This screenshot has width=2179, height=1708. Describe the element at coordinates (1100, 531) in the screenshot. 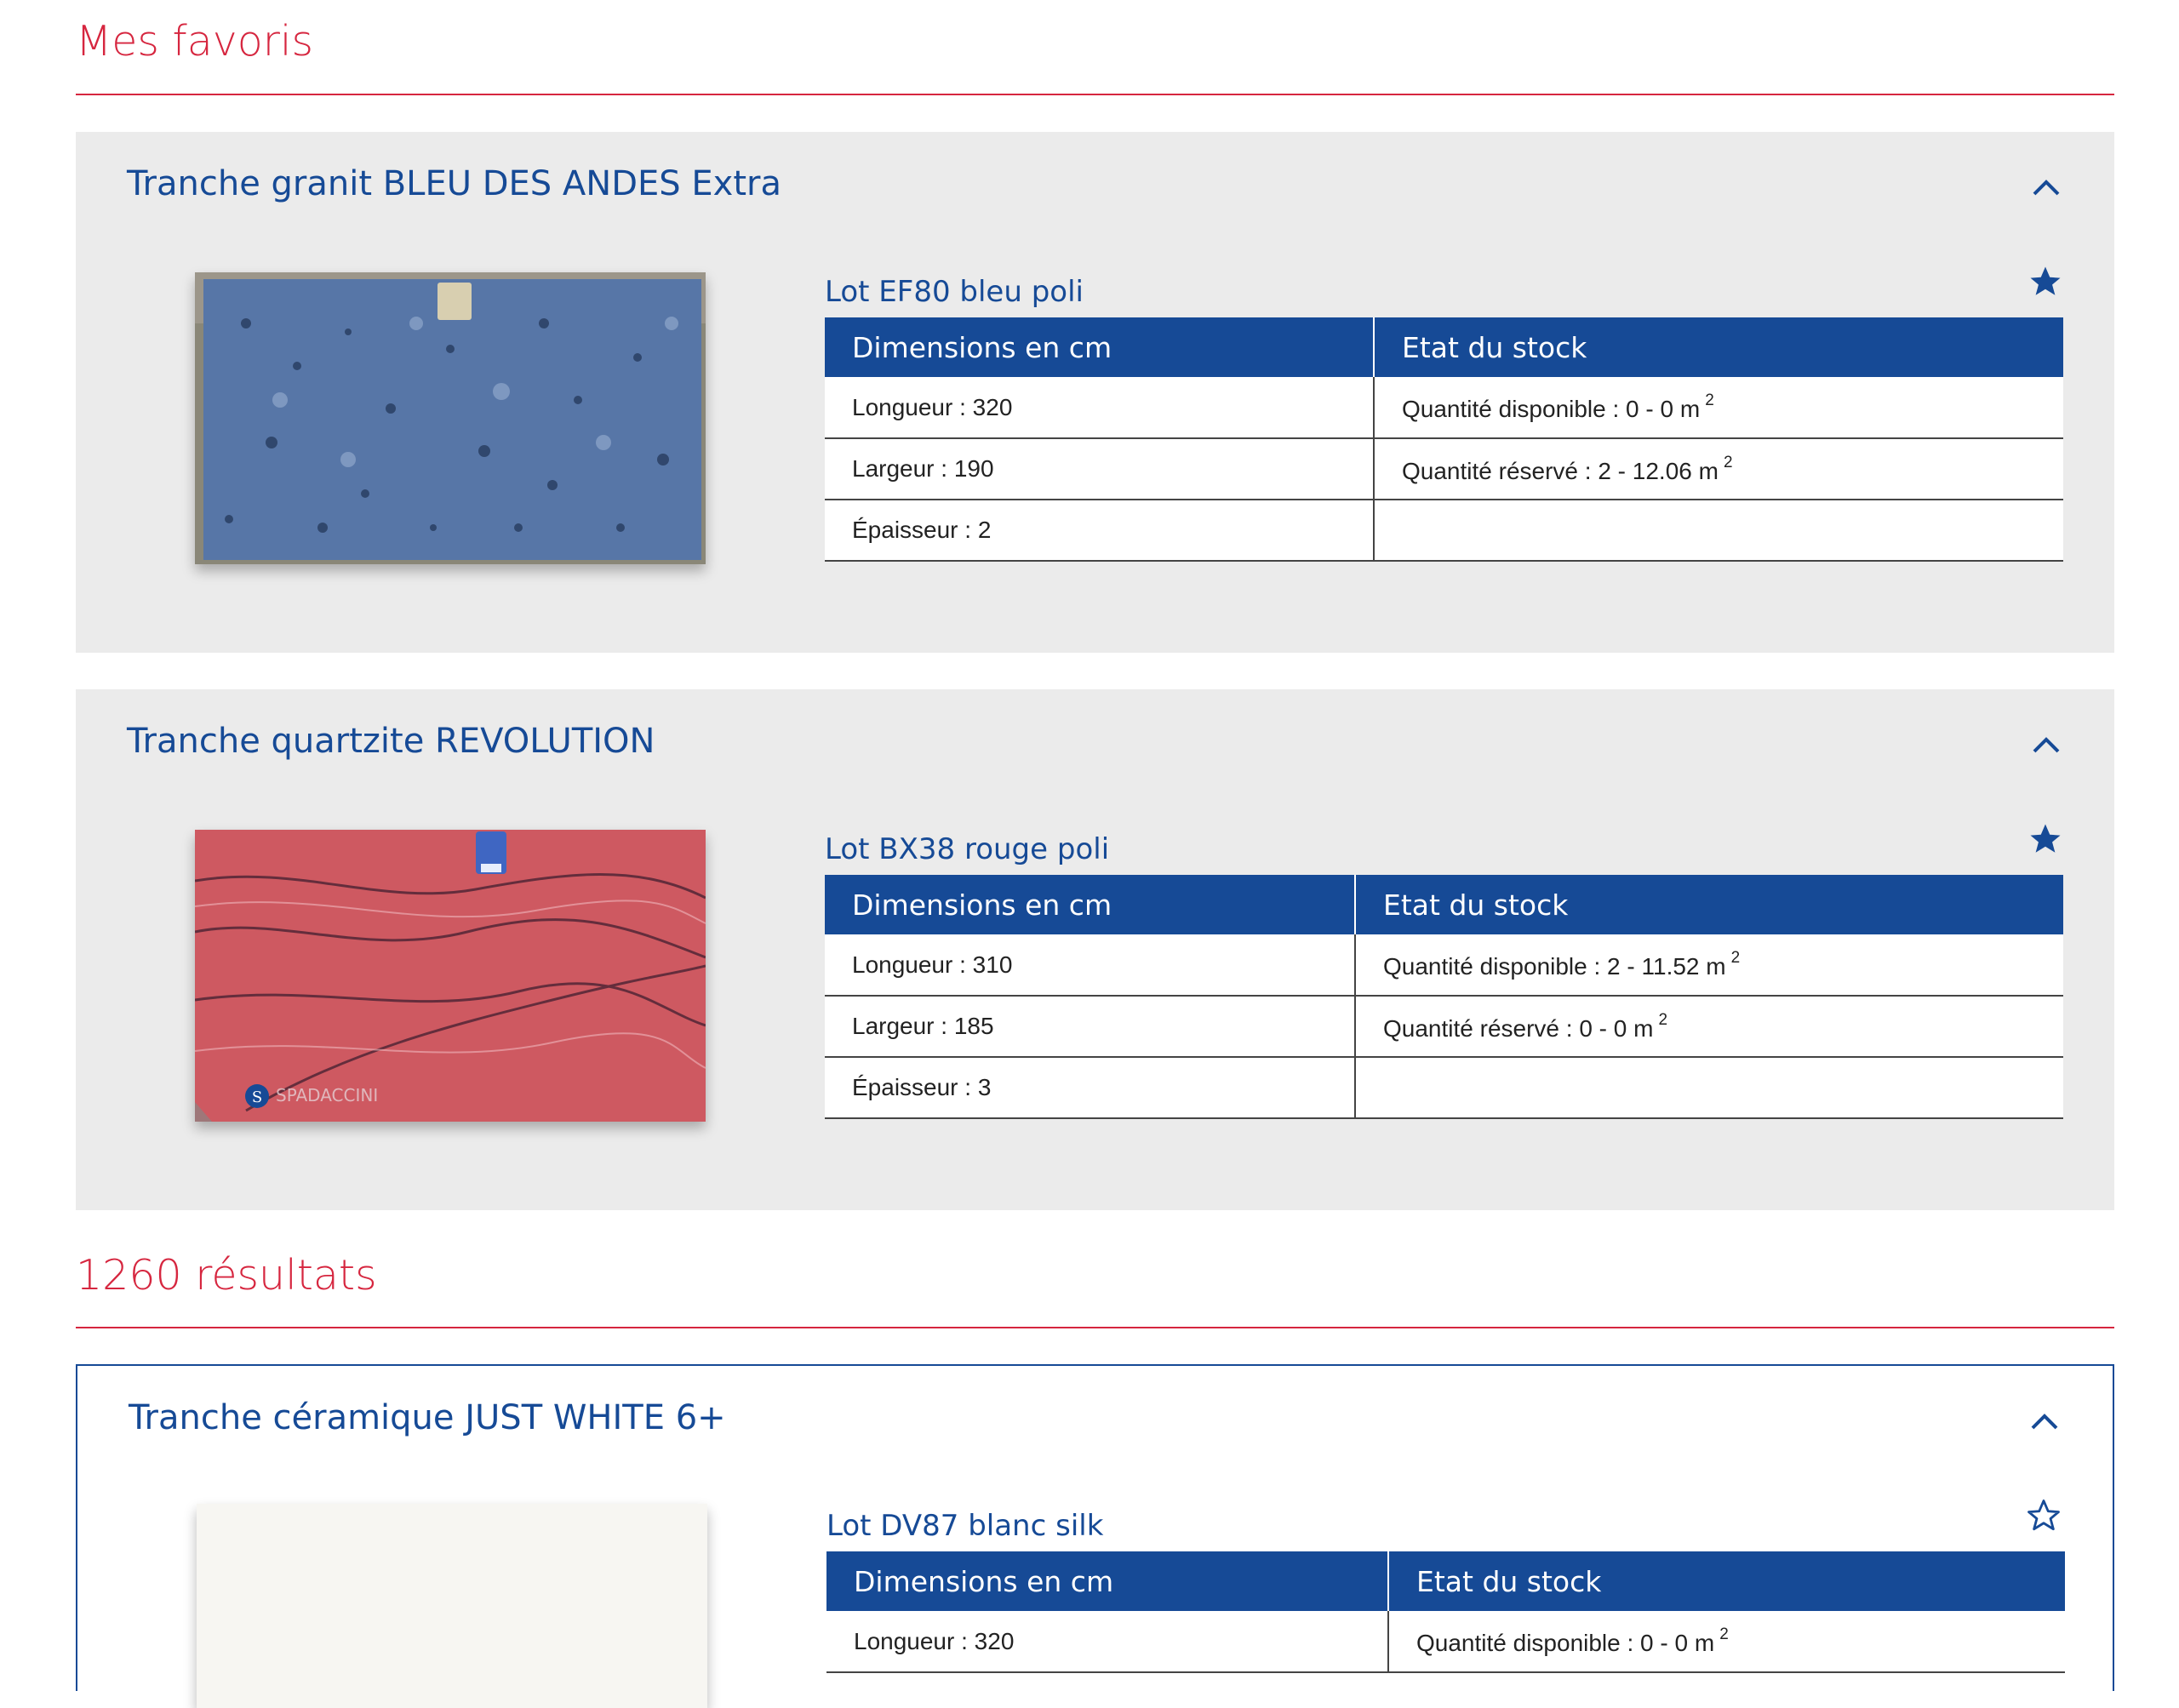

I see `dimension-thickness: Épaisseur : 2` at that location.